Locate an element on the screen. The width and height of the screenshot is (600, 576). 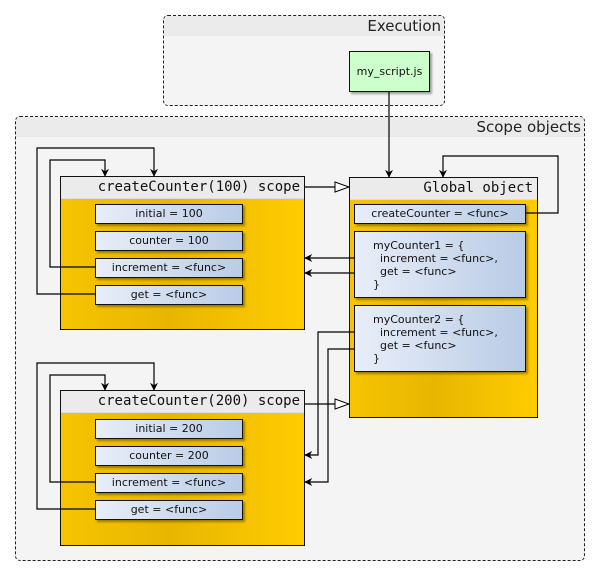
scope-objects-frame-header: Scope objects is located at coordinates (300, 127).